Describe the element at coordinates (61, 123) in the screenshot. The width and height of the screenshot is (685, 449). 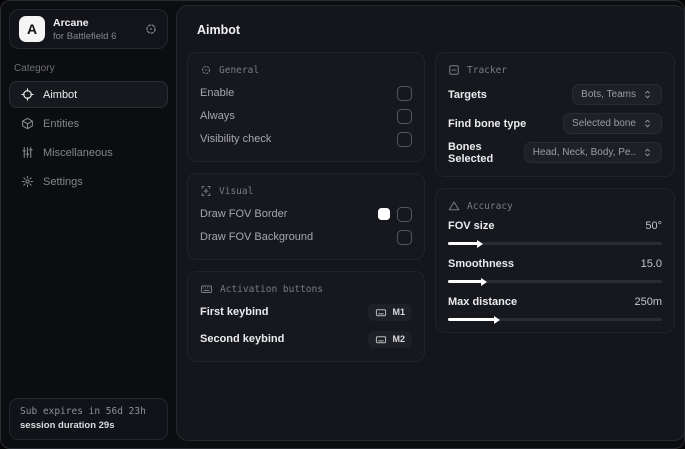
I see `sidebar-item-label: Entities` at that location.